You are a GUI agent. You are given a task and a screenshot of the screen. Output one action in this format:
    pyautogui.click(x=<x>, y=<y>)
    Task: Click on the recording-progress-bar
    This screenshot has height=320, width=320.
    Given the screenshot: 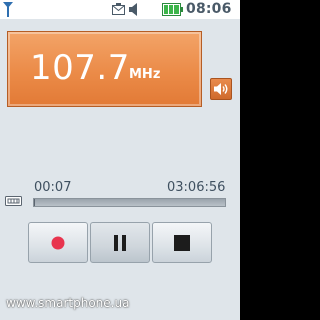 What is the action you would take?
    pyautogui.click(x=129, y=202)
    